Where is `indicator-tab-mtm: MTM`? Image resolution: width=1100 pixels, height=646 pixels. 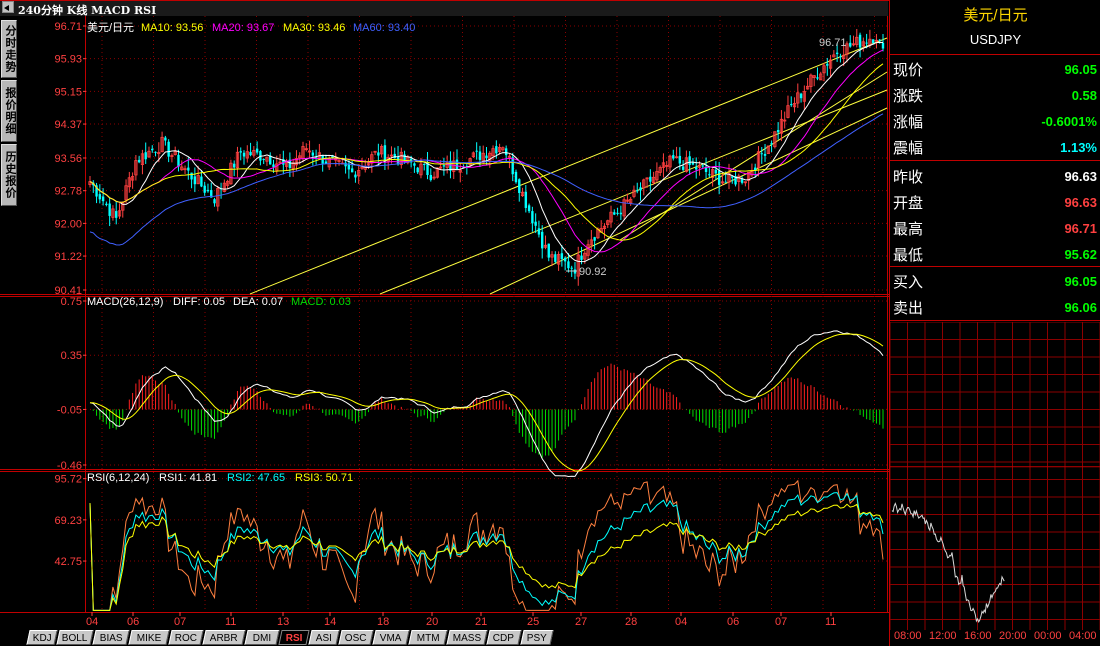
indicator-tab-mtm: MTM is located at coordinates (428, 637).